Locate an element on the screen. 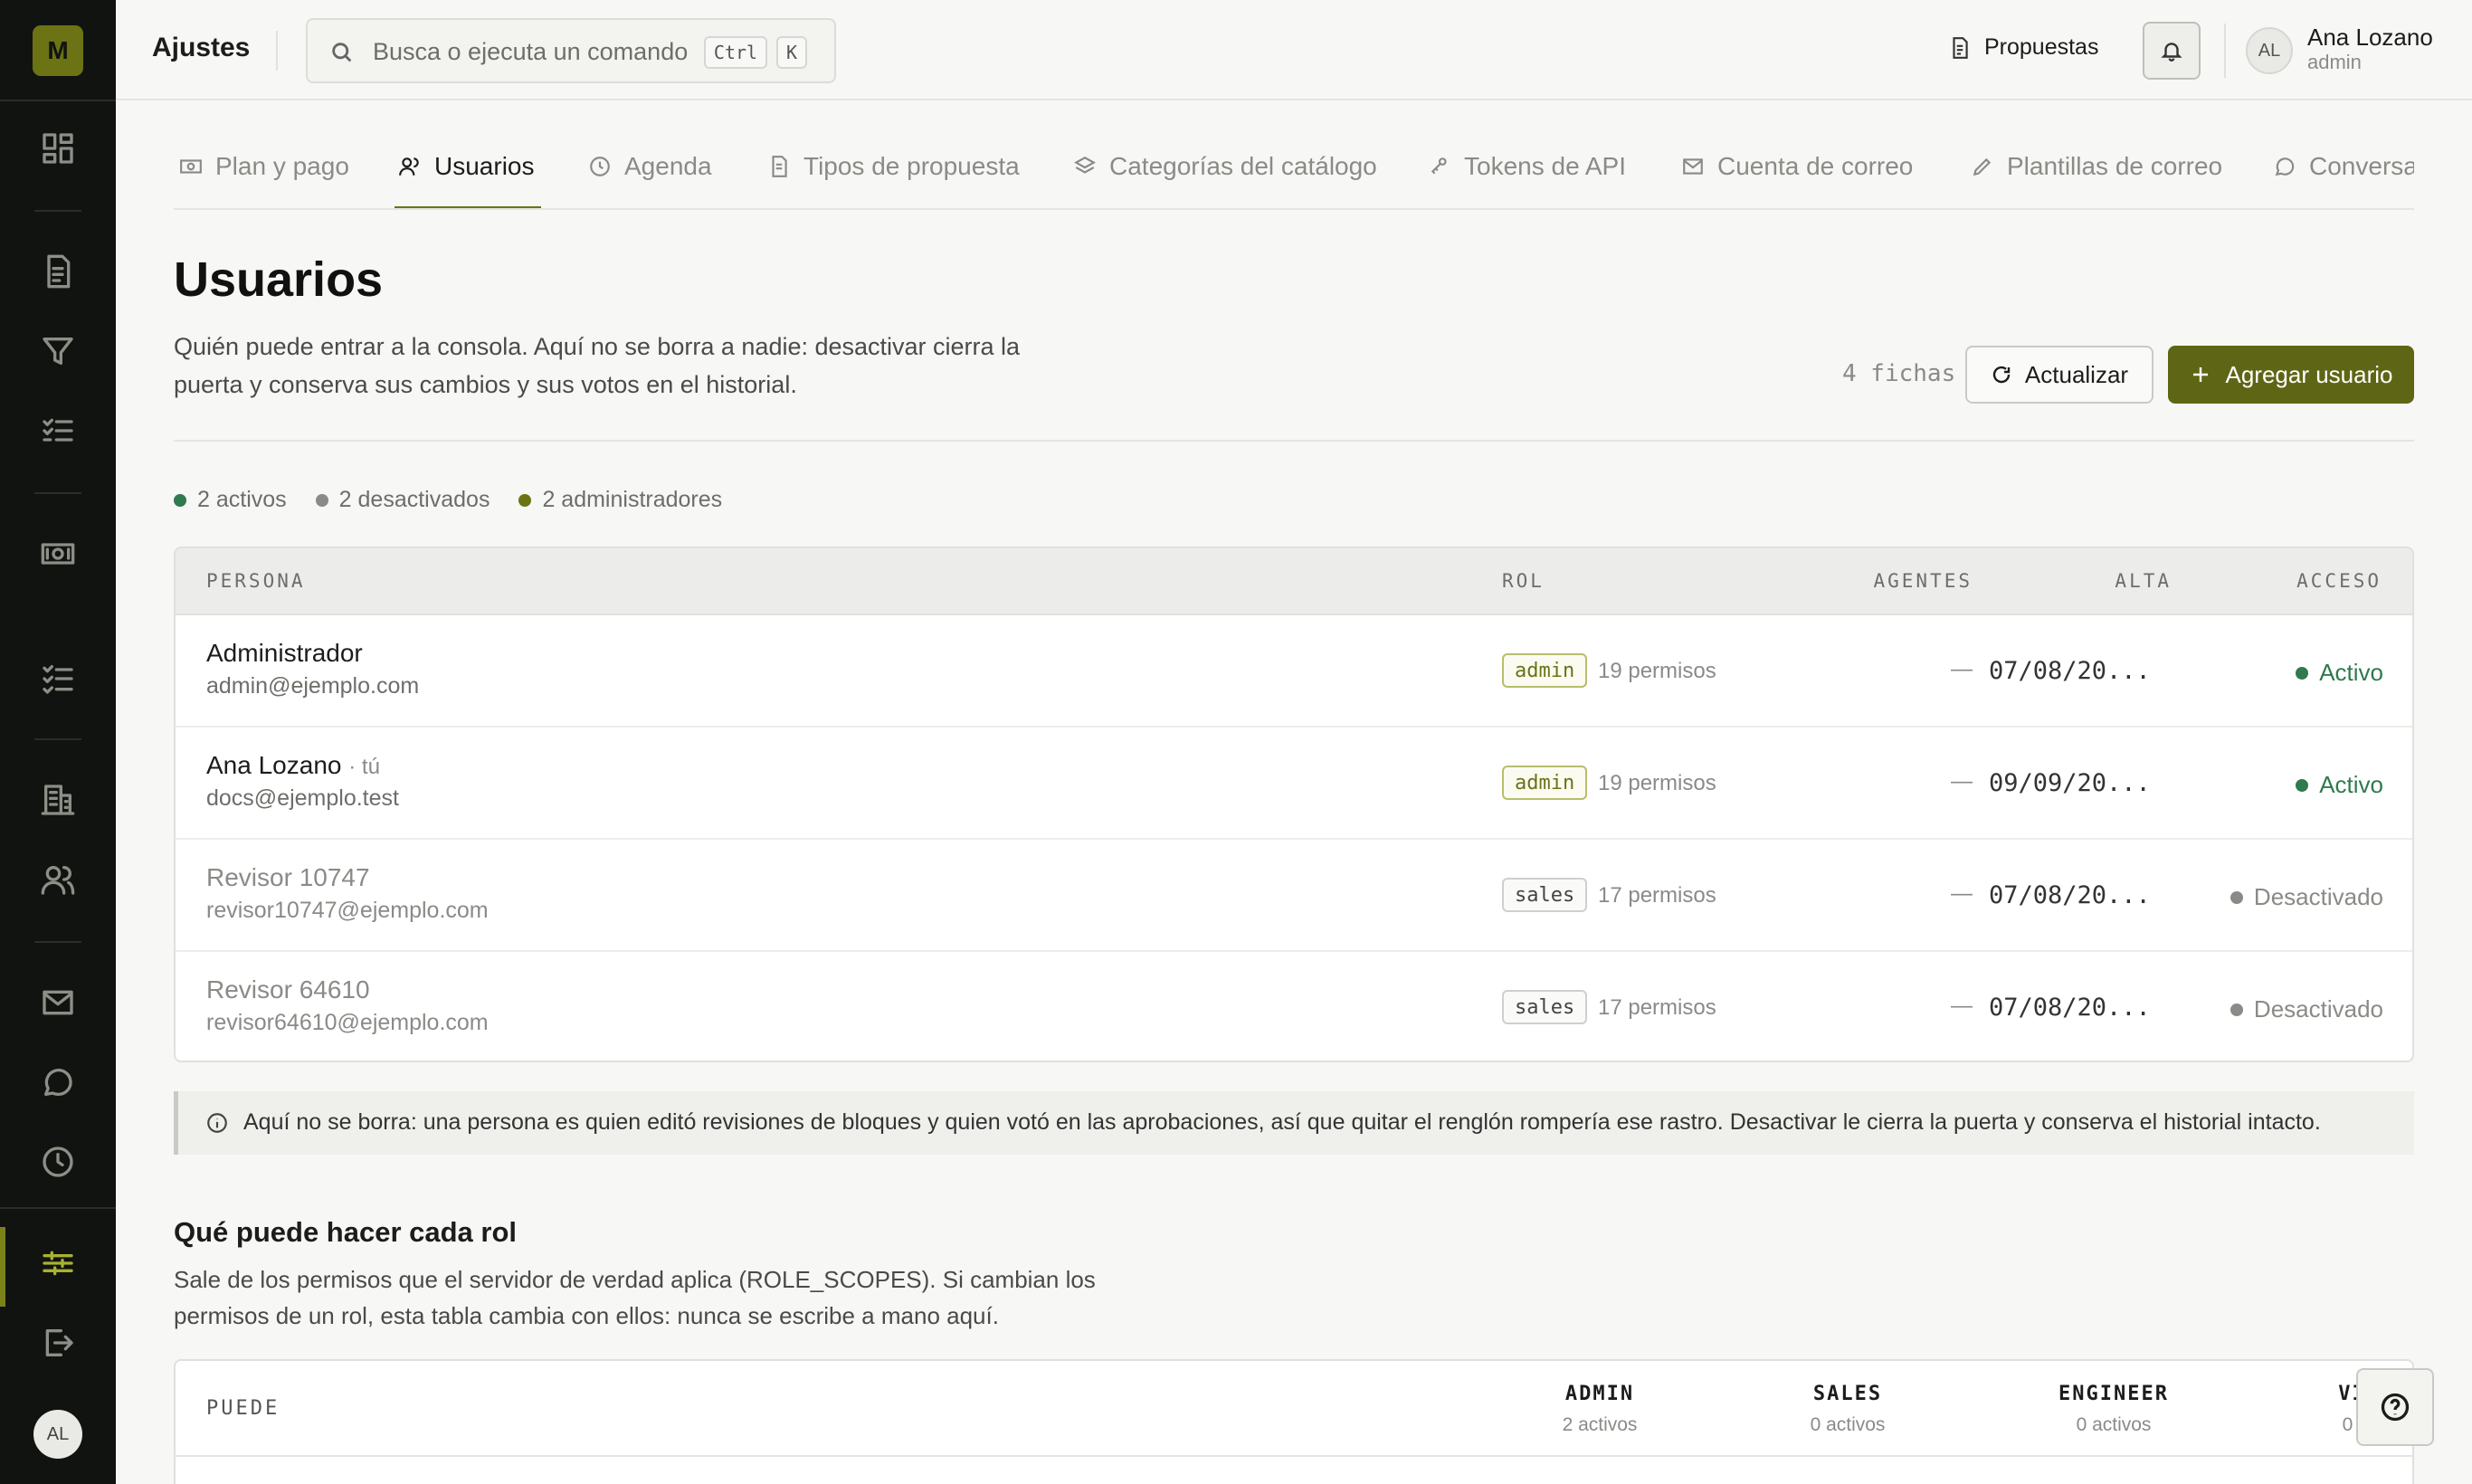 The image size is (2472, 1484). sidebar: M AL is located at coordinates (58, 742).